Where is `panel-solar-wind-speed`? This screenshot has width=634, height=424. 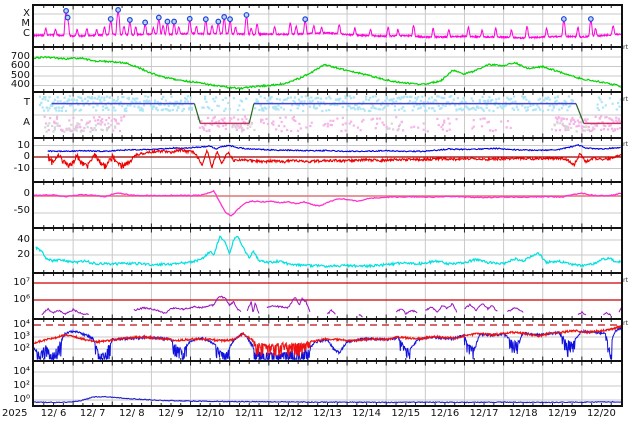 panel-solar-wind-speed is located at coordinates (327, 69).